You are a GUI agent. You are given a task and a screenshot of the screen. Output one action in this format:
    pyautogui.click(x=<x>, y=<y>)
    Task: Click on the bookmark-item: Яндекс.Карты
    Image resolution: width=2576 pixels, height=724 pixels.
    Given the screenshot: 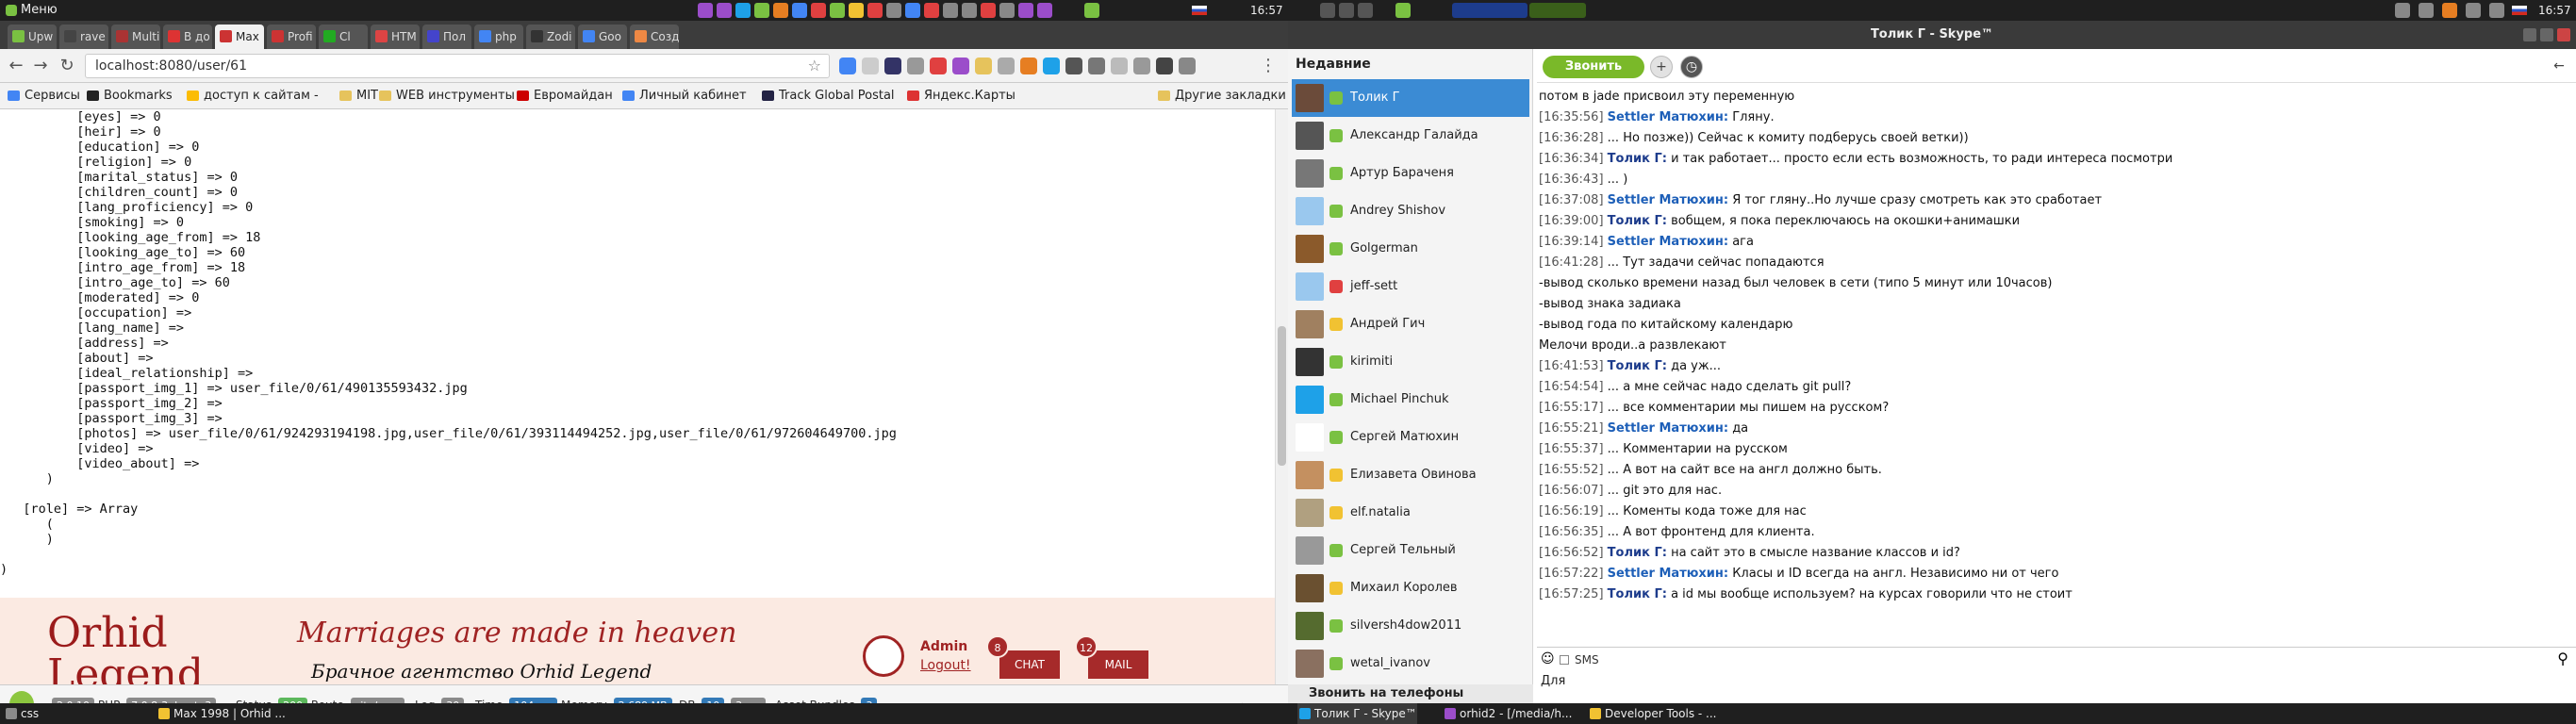 What is the action you would take?
    pyautogui.click(x=961, y=96)
    